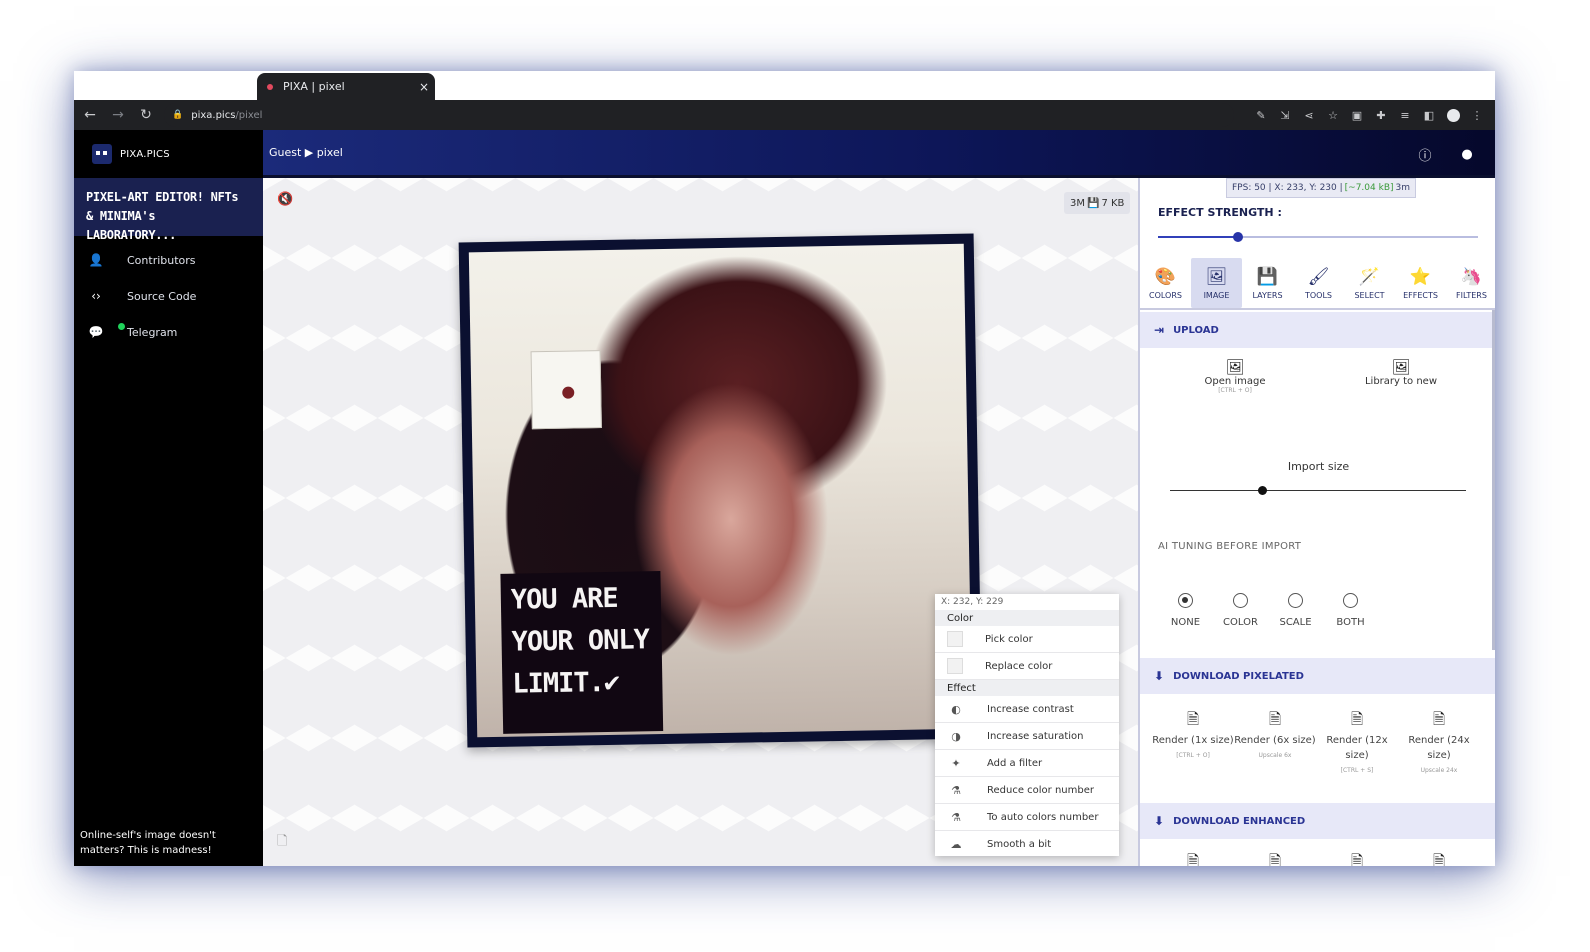 The image size is (1590, 952). I want to click on tab-tools: 🖌 TOOLS, so click(1318, 283).